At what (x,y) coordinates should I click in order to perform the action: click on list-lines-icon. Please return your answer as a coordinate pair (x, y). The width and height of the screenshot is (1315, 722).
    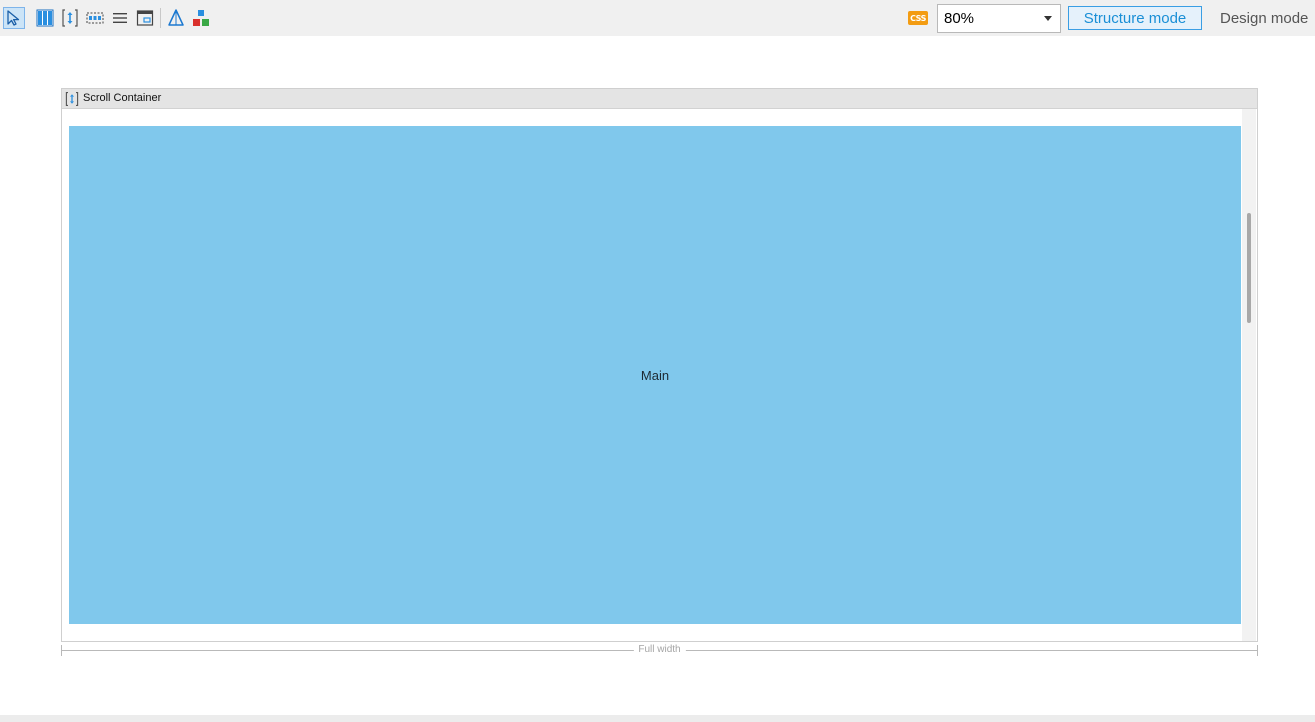
    Looking at the image, I should click on (120, 18).